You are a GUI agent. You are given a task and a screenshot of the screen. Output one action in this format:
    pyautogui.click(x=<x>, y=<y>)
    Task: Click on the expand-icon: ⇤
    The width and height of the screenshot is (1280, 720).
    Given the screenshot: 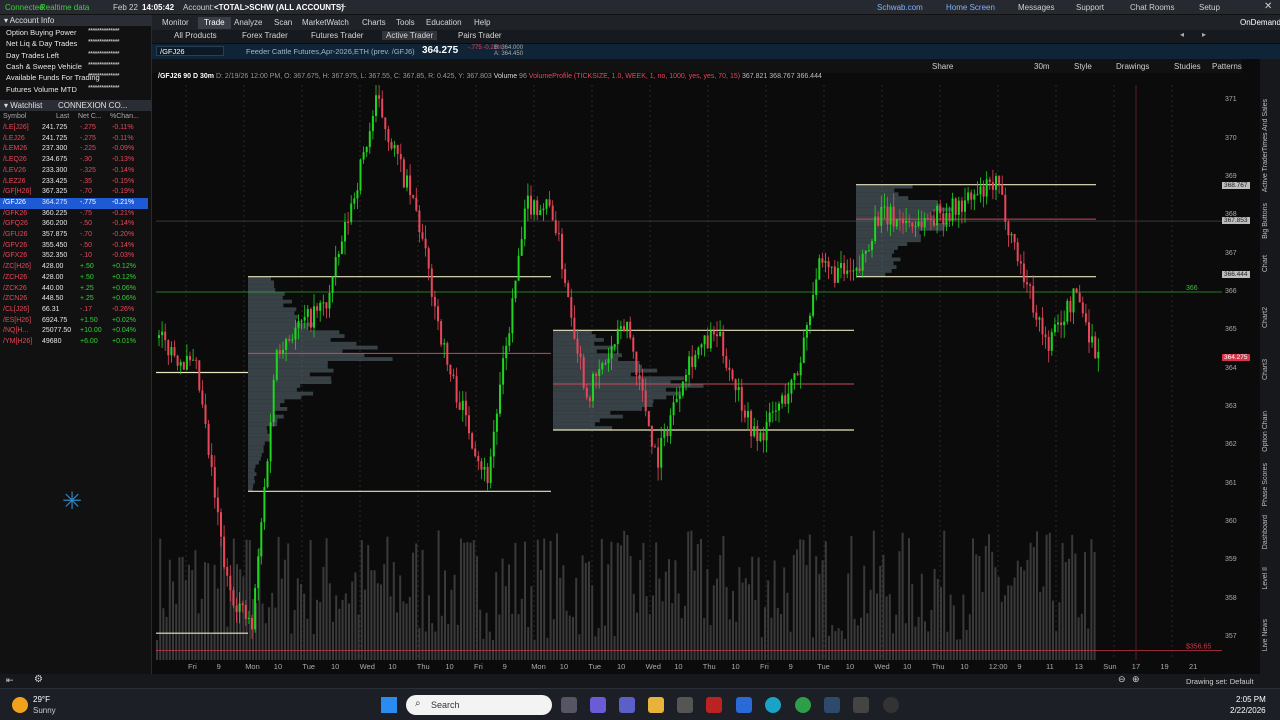 What is the action you would take?
    pyautogui.click(x=10, y=680)
    